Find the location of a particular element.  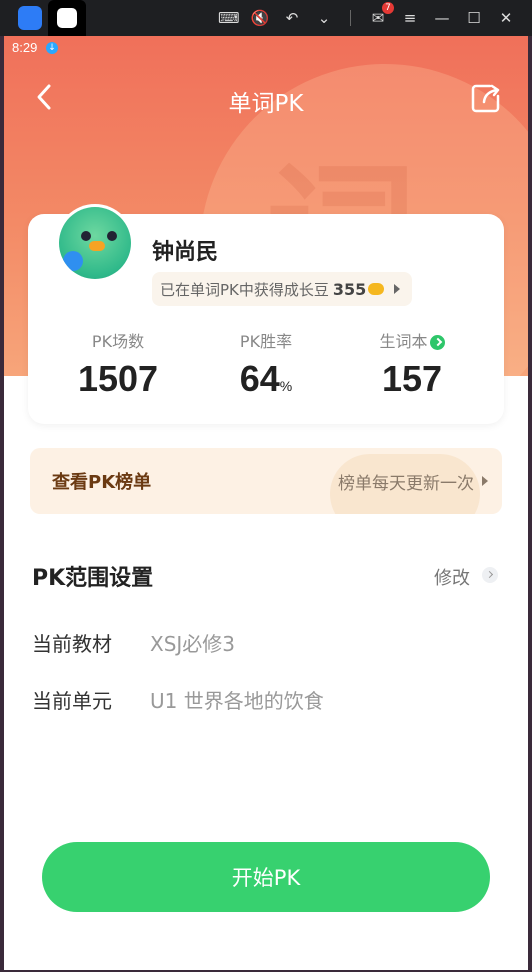

stat-unit: % is located at coordinates (286, 386).